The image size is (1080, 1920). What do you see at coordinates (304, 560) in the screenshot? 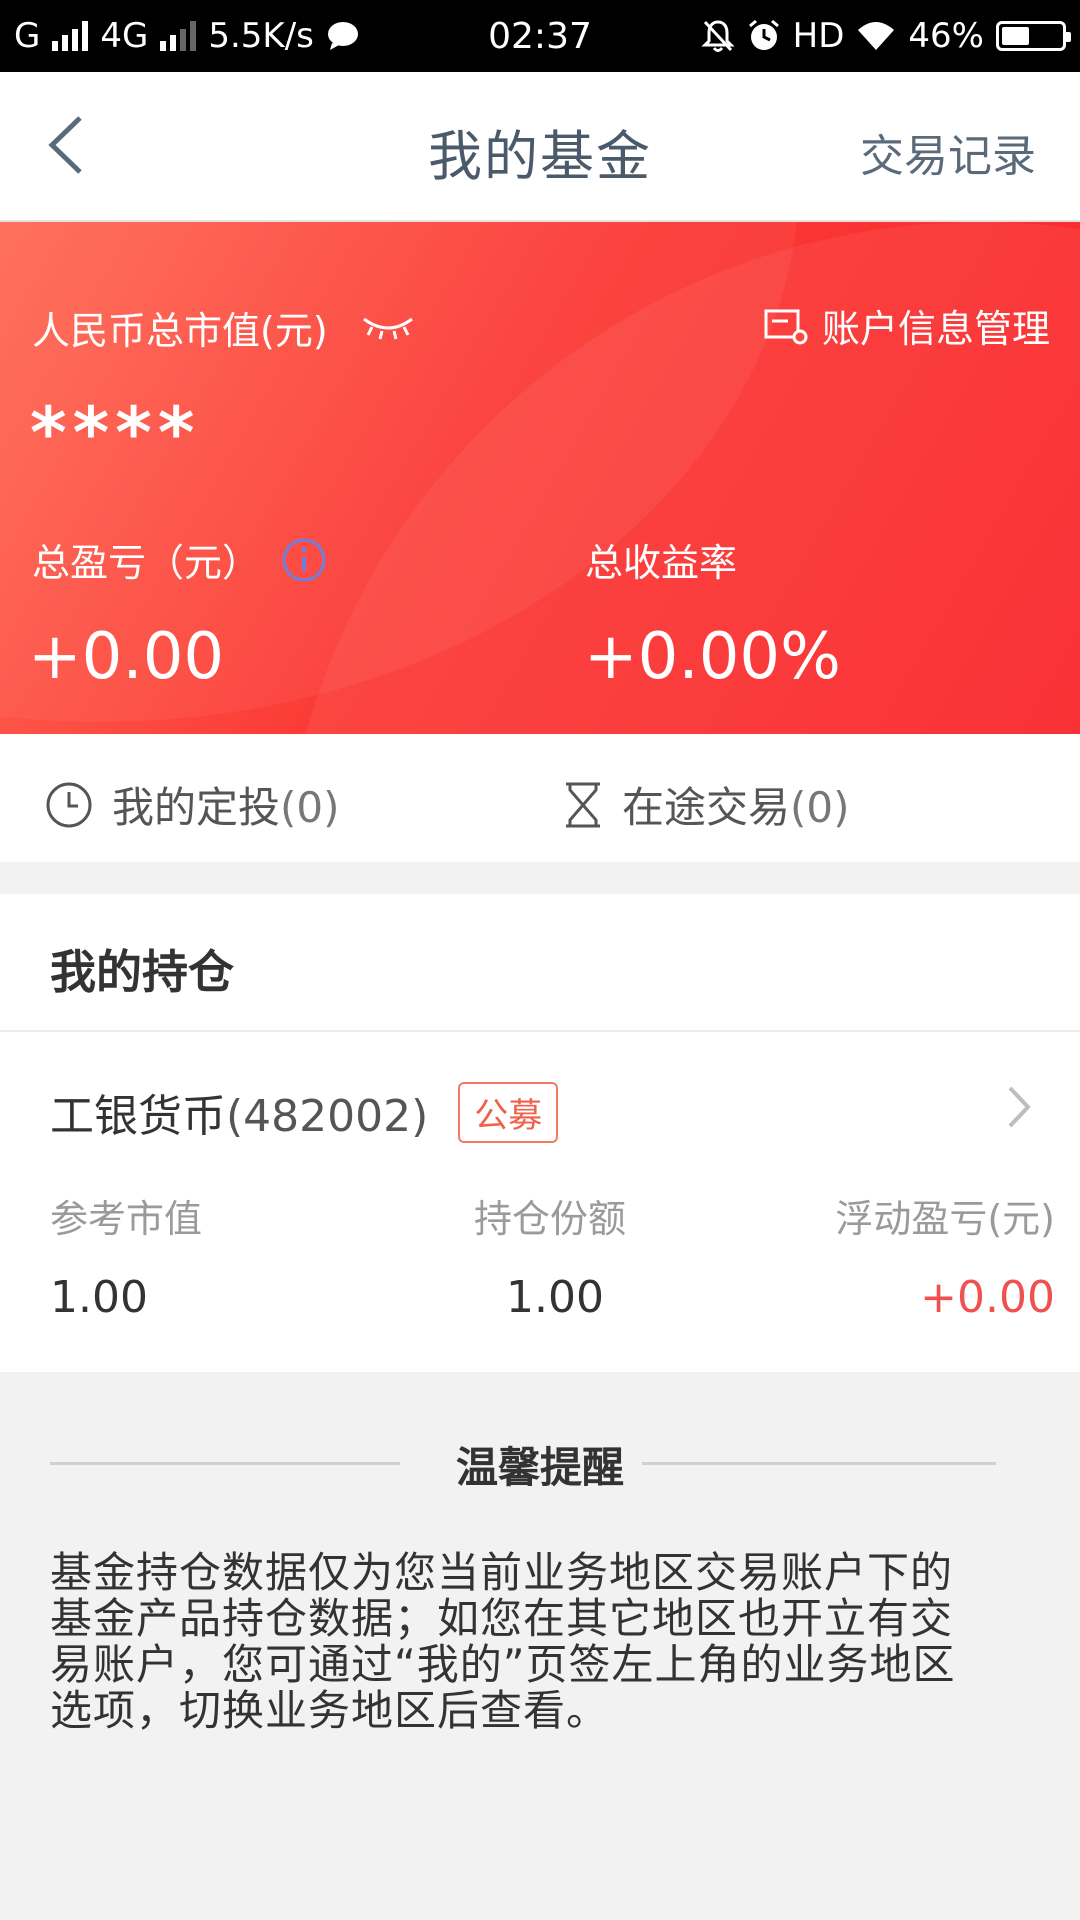
I see `info-icon` at bounding box center [304, 560].